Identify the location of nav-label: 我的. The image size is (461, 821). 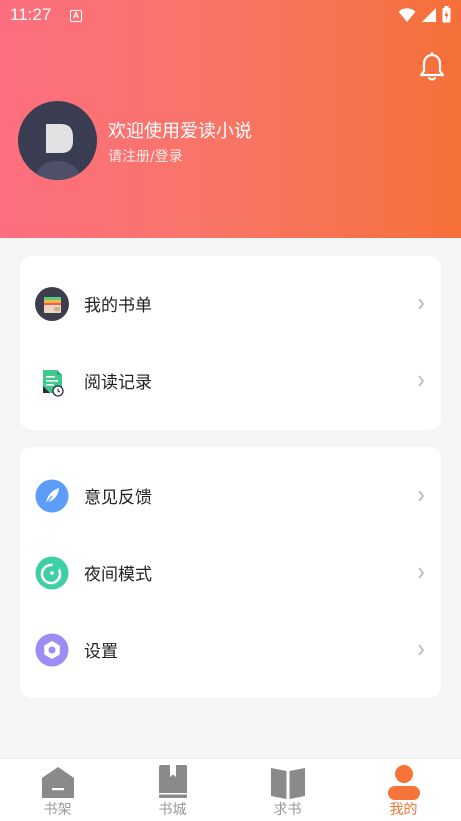
(403, 810).